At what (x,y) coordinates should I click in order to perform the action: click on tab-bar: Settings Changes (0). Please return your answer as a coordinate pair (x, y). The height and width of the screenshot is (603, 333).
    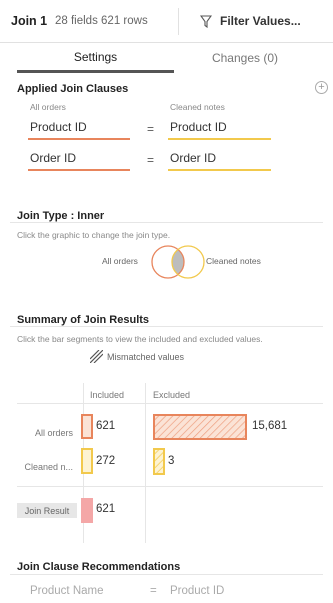
    Looking at the image, I should click on (166, 58).